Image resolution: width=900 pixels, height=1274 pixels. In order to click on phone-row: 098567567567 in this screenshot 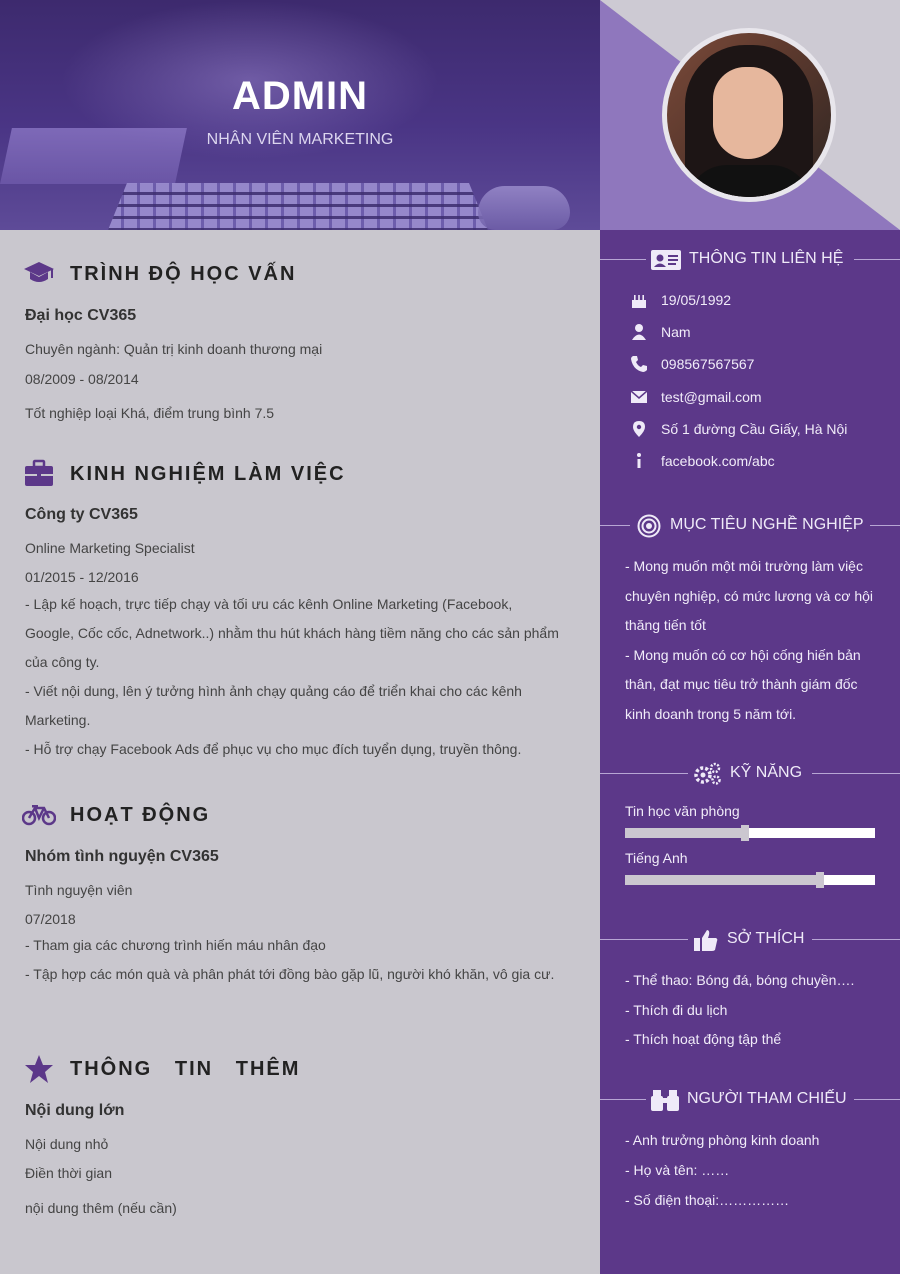, I will do `click(750, 365)`.